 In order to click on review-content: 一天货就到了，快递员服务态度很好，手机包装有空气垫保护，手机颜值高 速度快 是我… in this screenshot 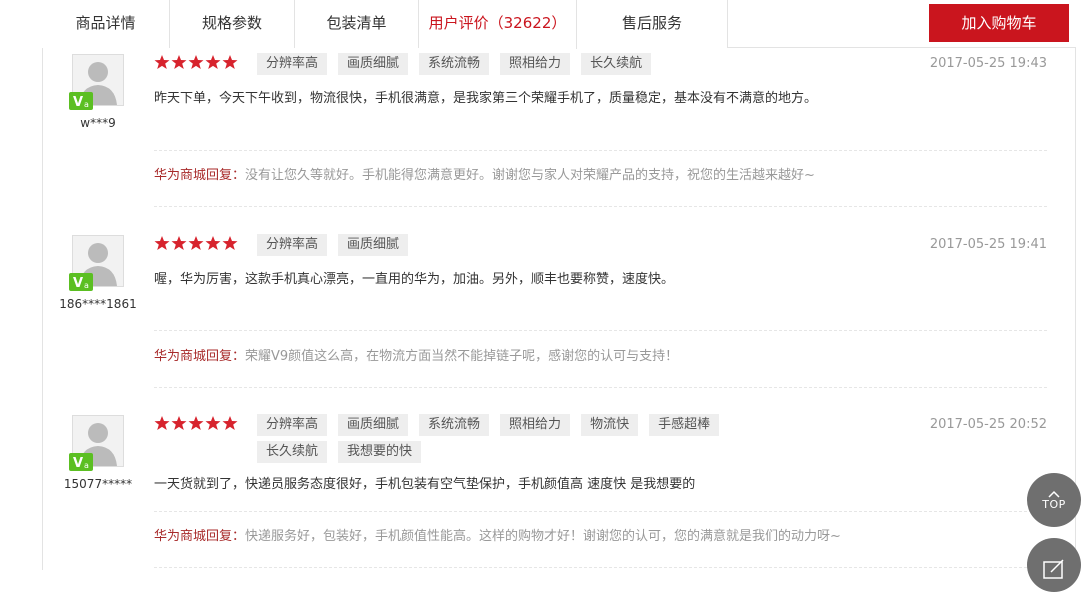, I will do `click(425, 484)`.